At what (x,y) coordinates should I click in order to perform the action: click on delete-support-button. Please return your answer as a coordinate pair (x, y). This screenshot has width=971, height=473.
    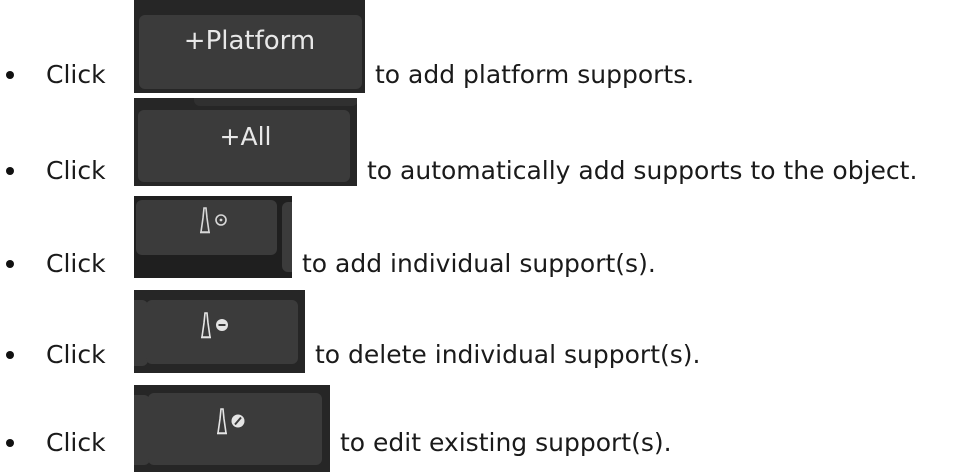
    Looking at the image, I should click on (219, 331).